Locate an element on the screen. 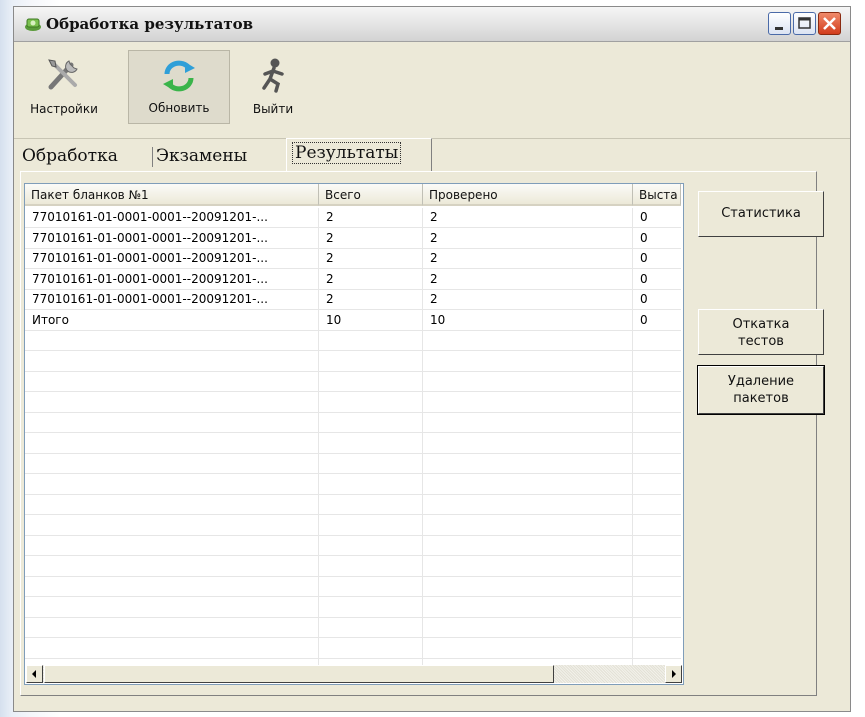 The width and height of the screenshot is (865, 717). window-title: Обработка результатов is located at coordinates (150, 24).